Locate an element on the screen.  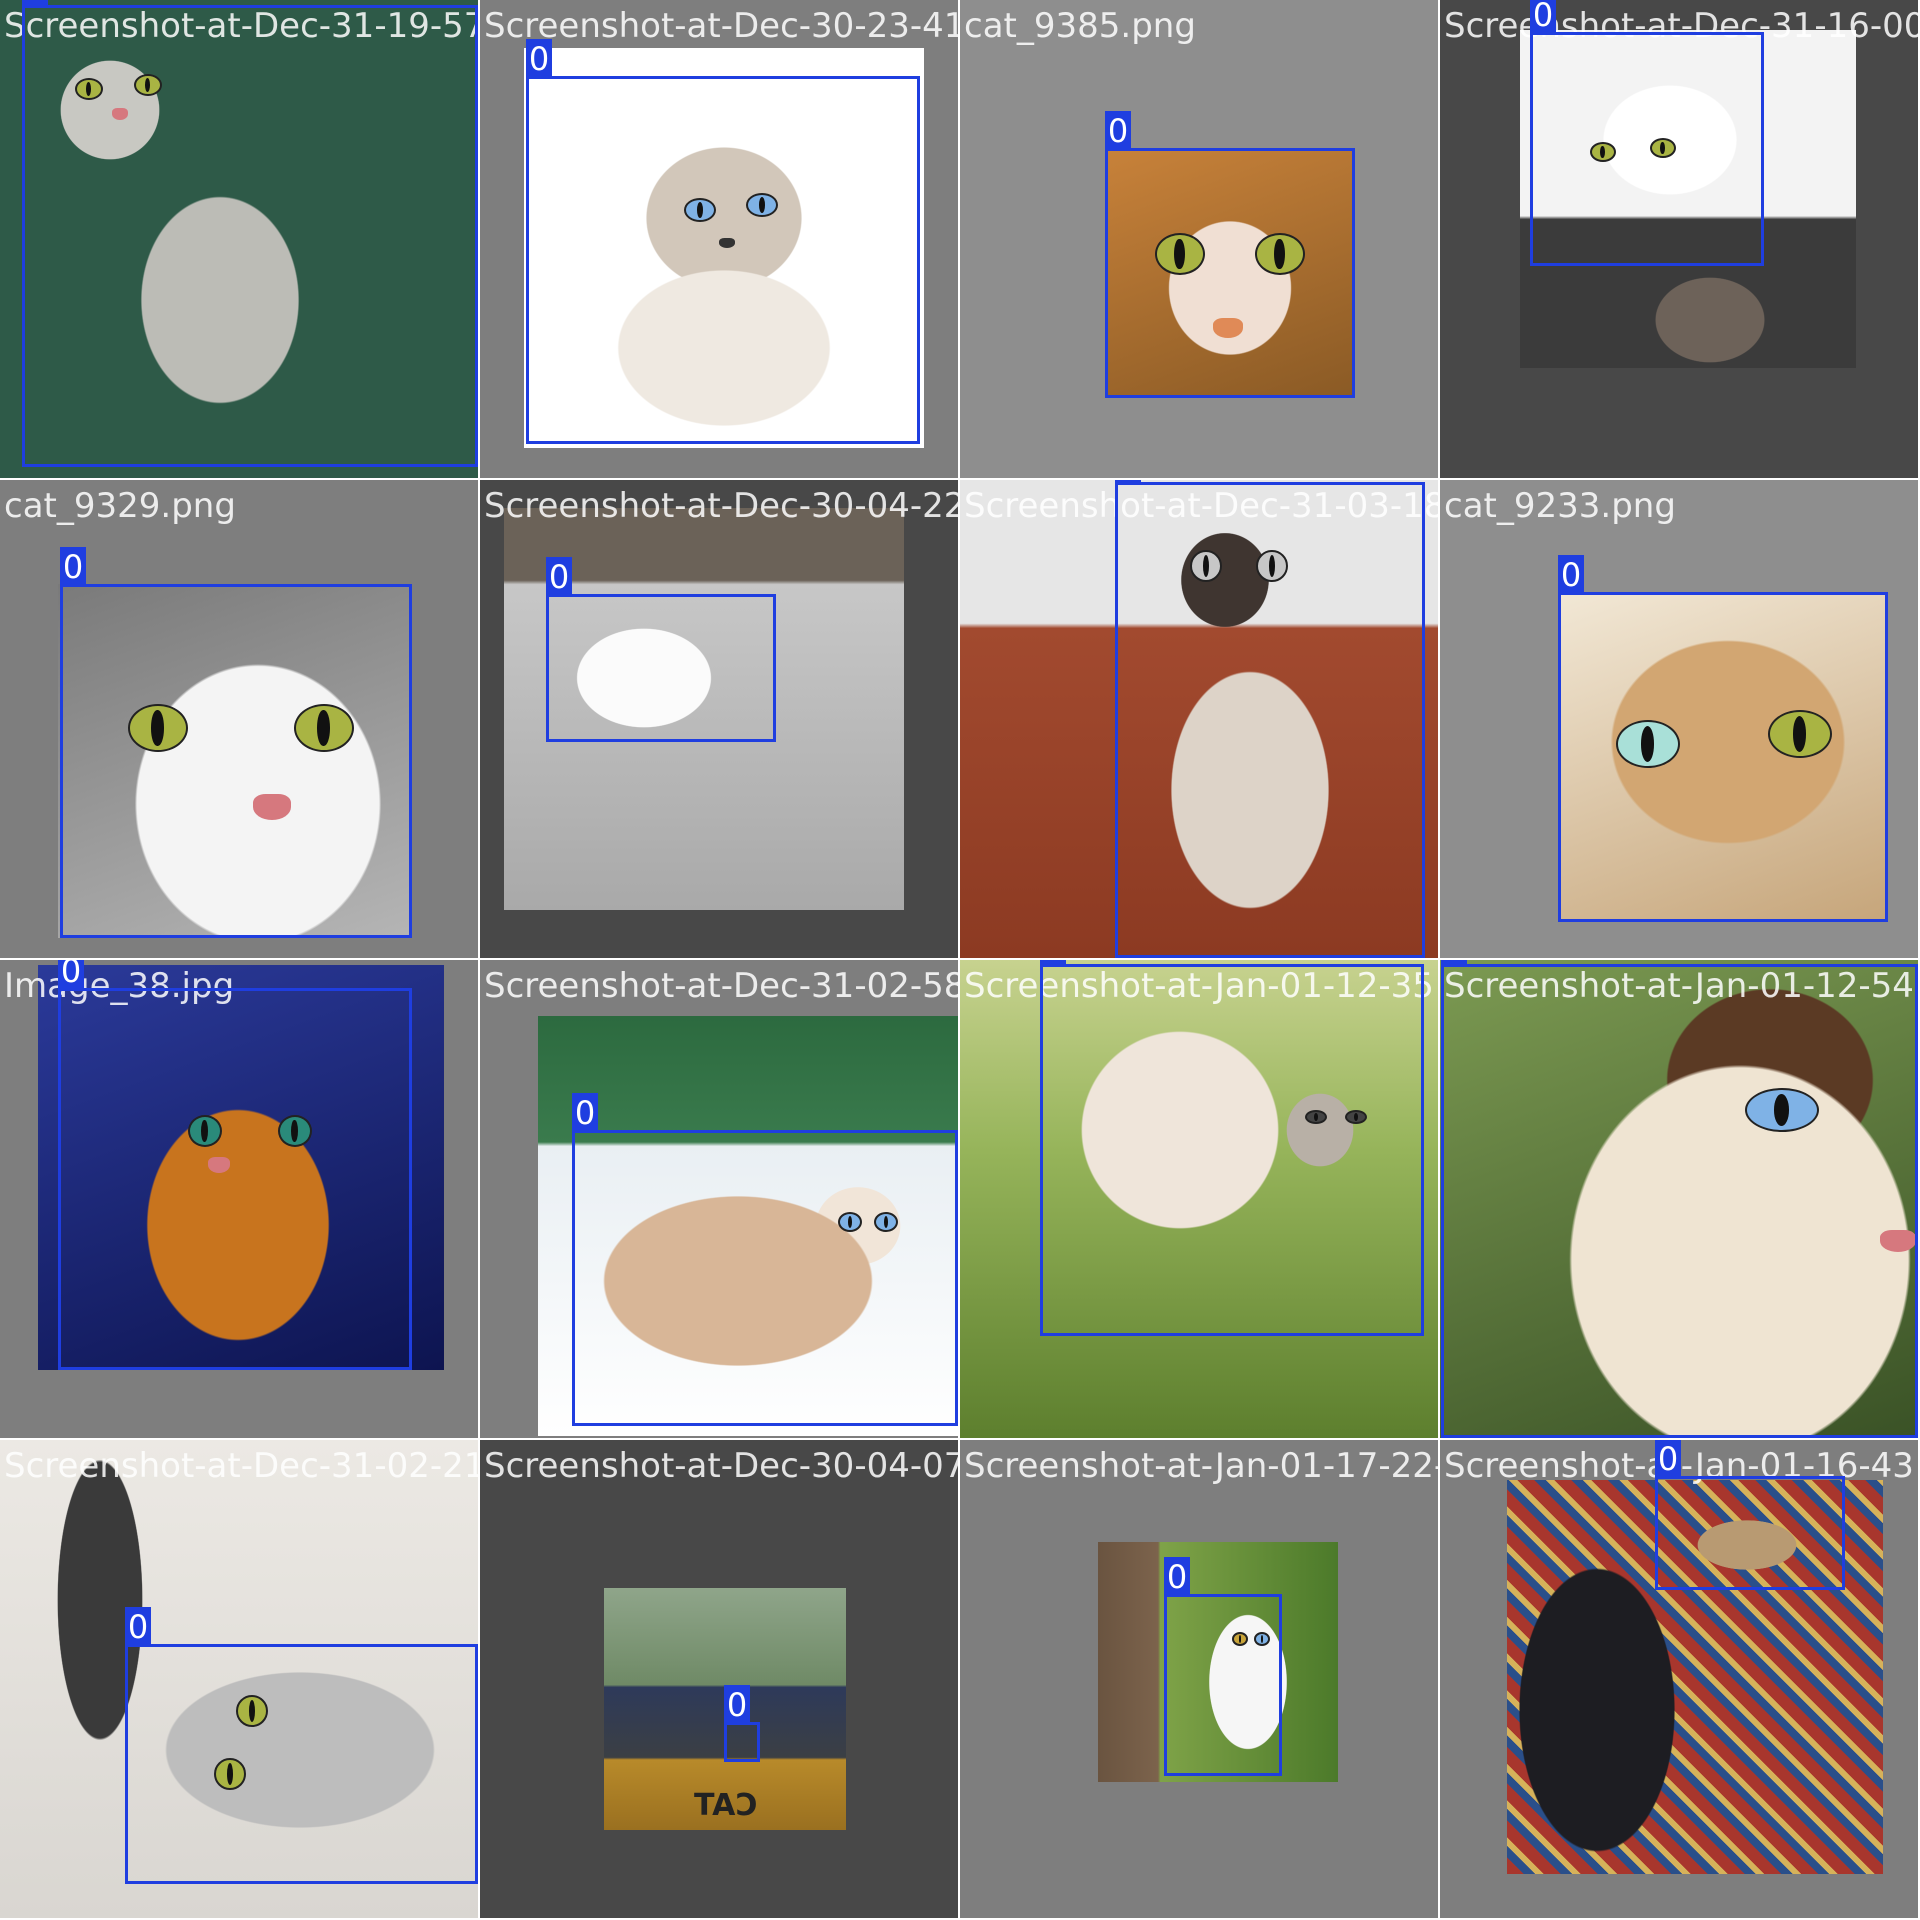
tile-6: Screenshot-at-Dec-30-04-22-56 0 is located at coordinates (719, 719).